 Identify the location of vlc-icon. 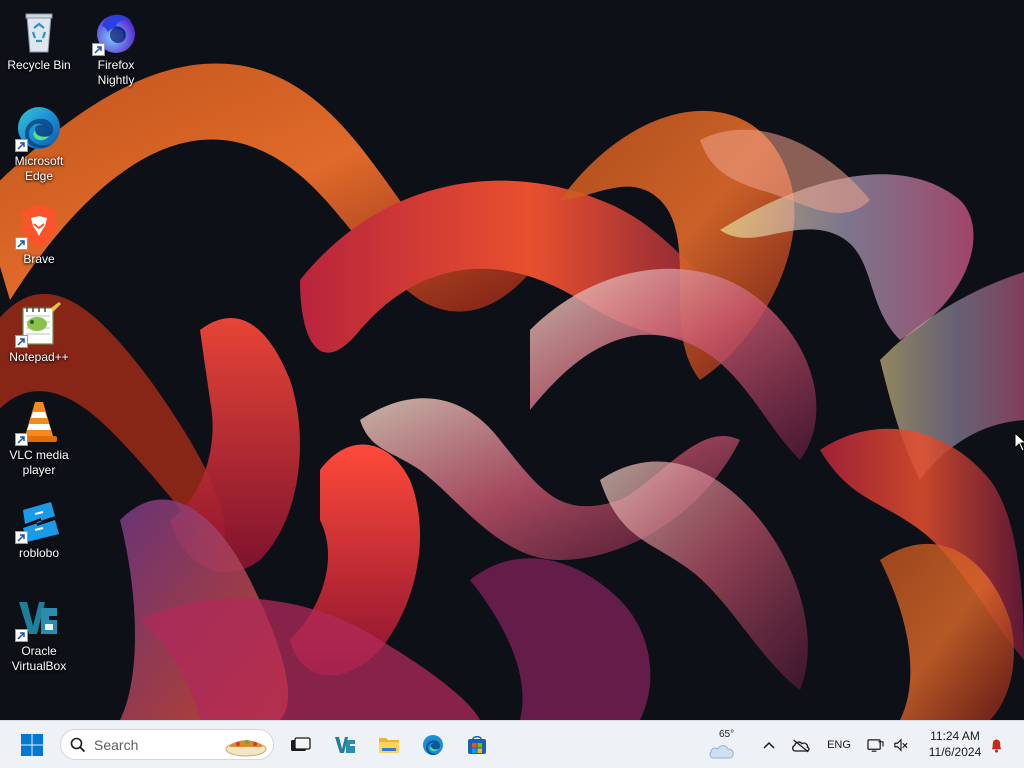
(39, 422).